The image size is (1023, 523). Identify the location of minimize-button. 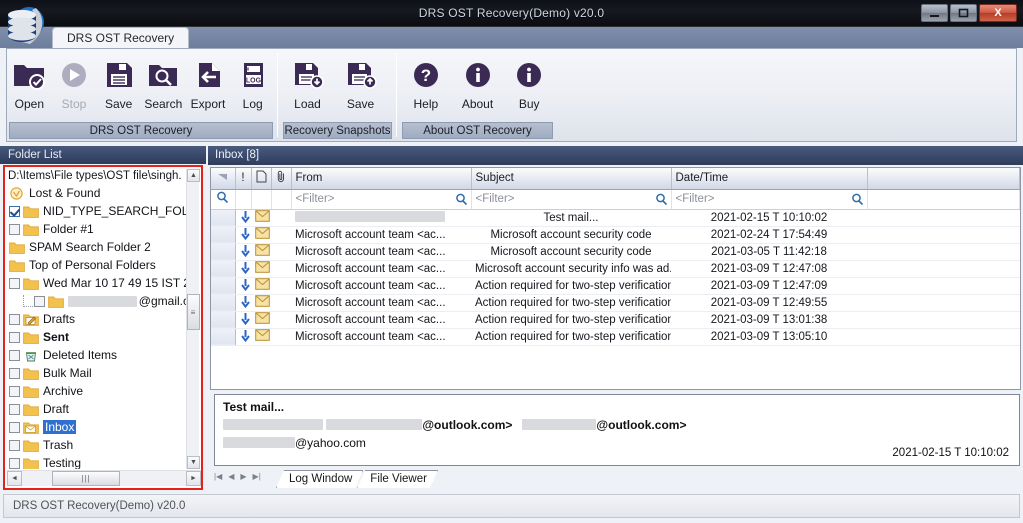
(934, 13).